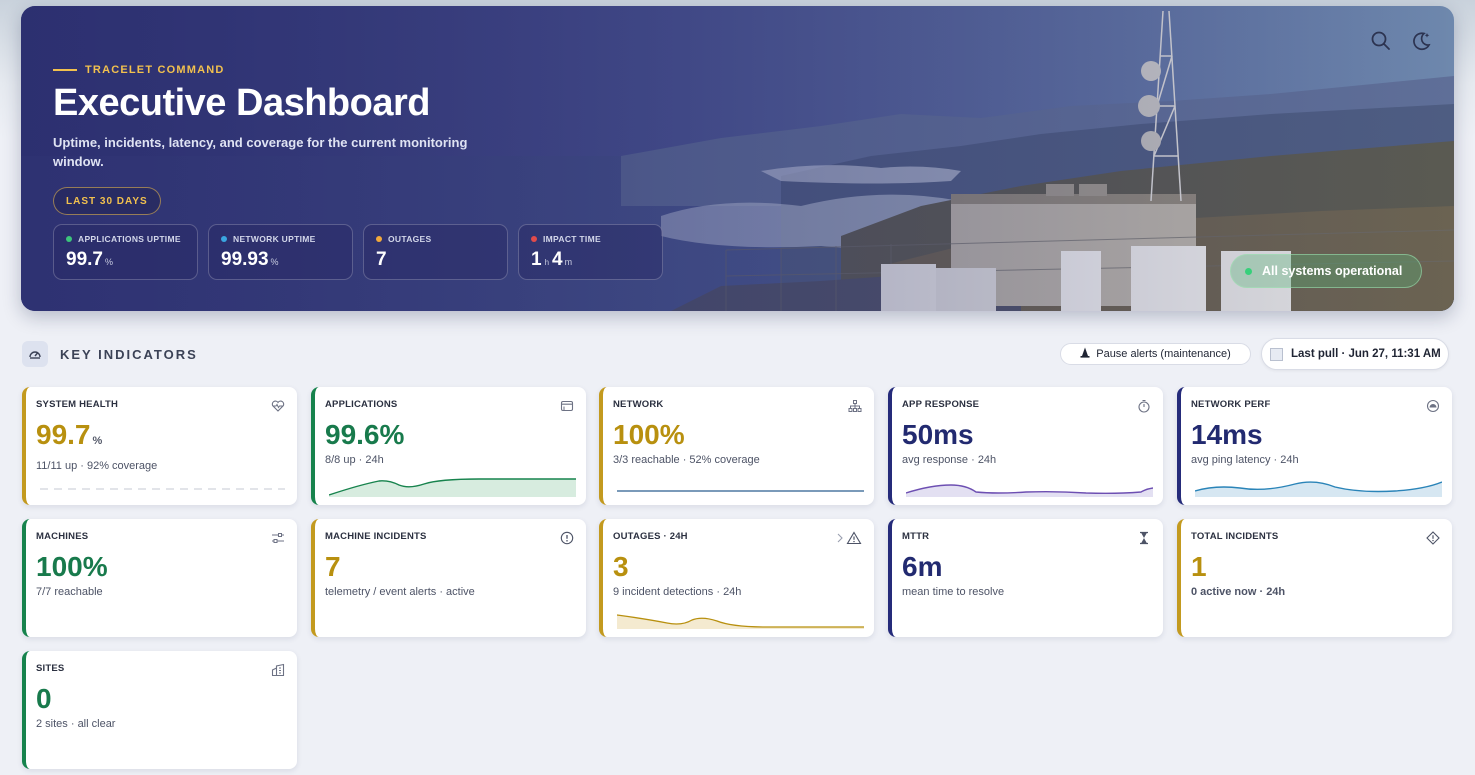 The image size is (1475, 775). I want to click on diamond-alert-icon, so click(1433, 538).